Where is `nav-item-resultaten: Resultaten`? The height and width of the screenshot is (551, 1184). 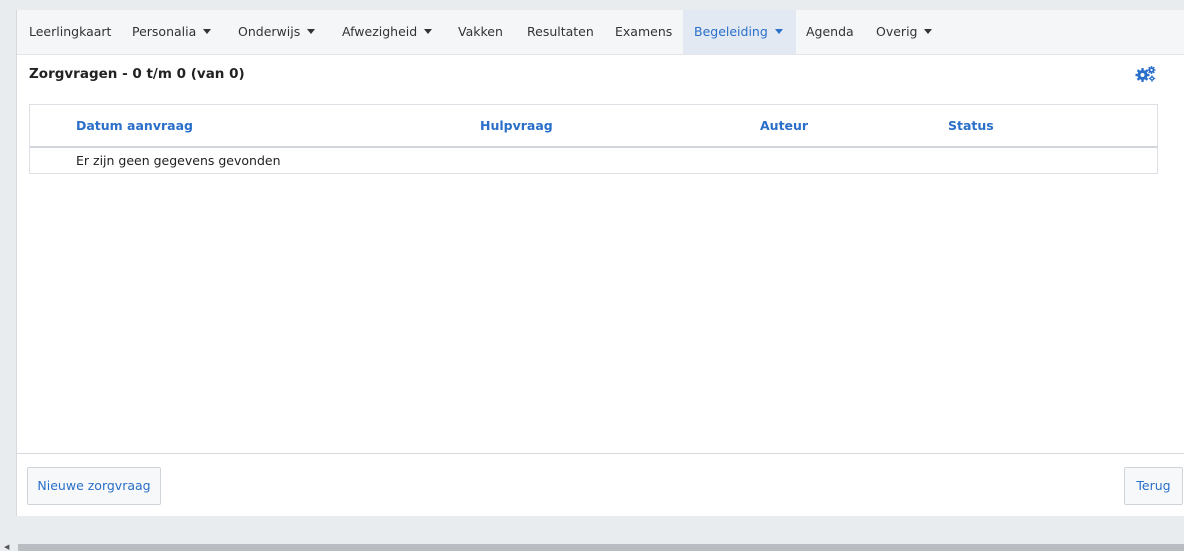 nav-item-resultaten: Resultaten is located at coordinates (560, 32).